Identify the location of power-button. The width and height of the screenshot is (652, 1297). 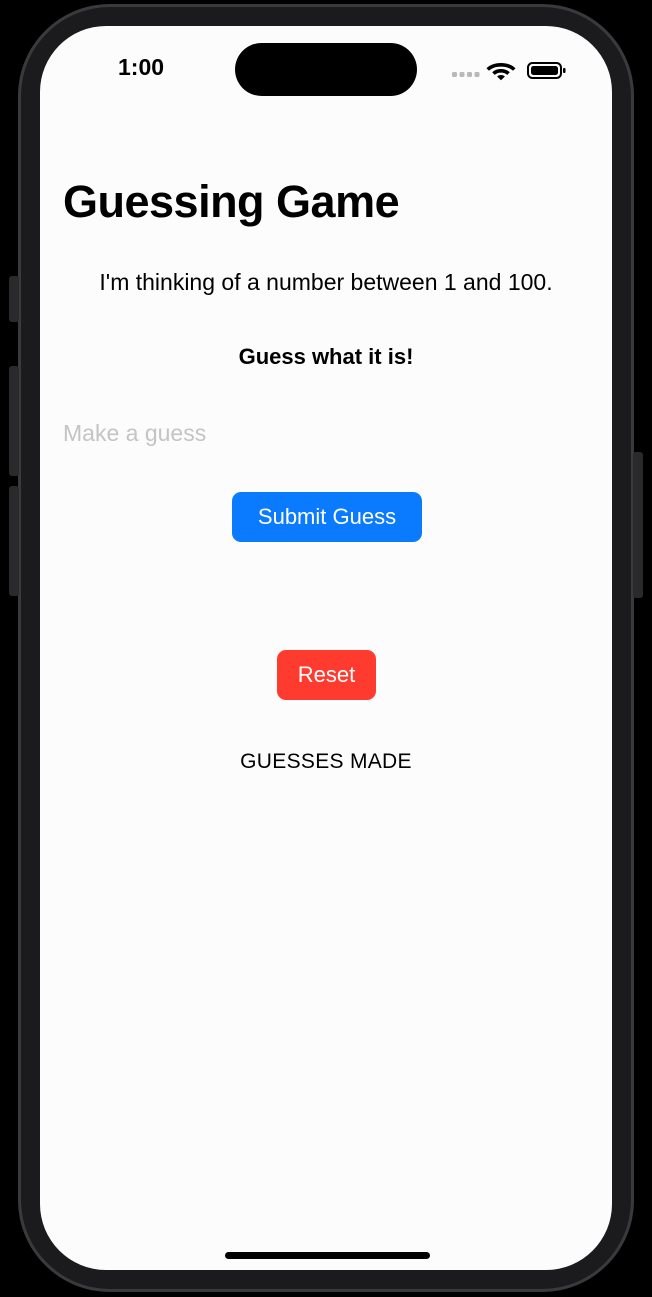
(638, 525).